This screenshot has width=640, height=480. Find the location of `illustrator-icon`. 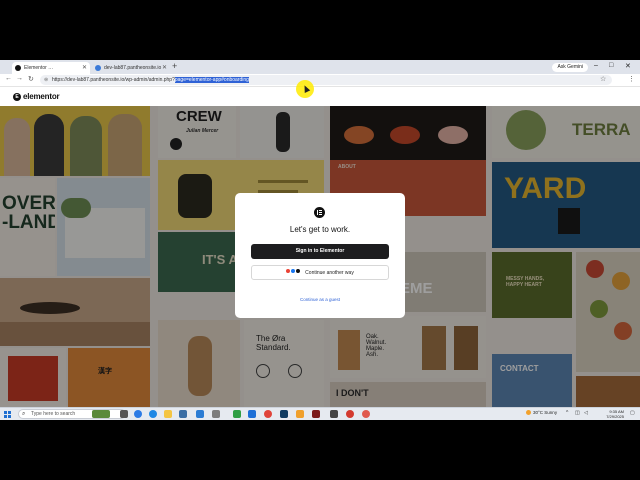

illustrator-icon is located at coordinates (316, 414).